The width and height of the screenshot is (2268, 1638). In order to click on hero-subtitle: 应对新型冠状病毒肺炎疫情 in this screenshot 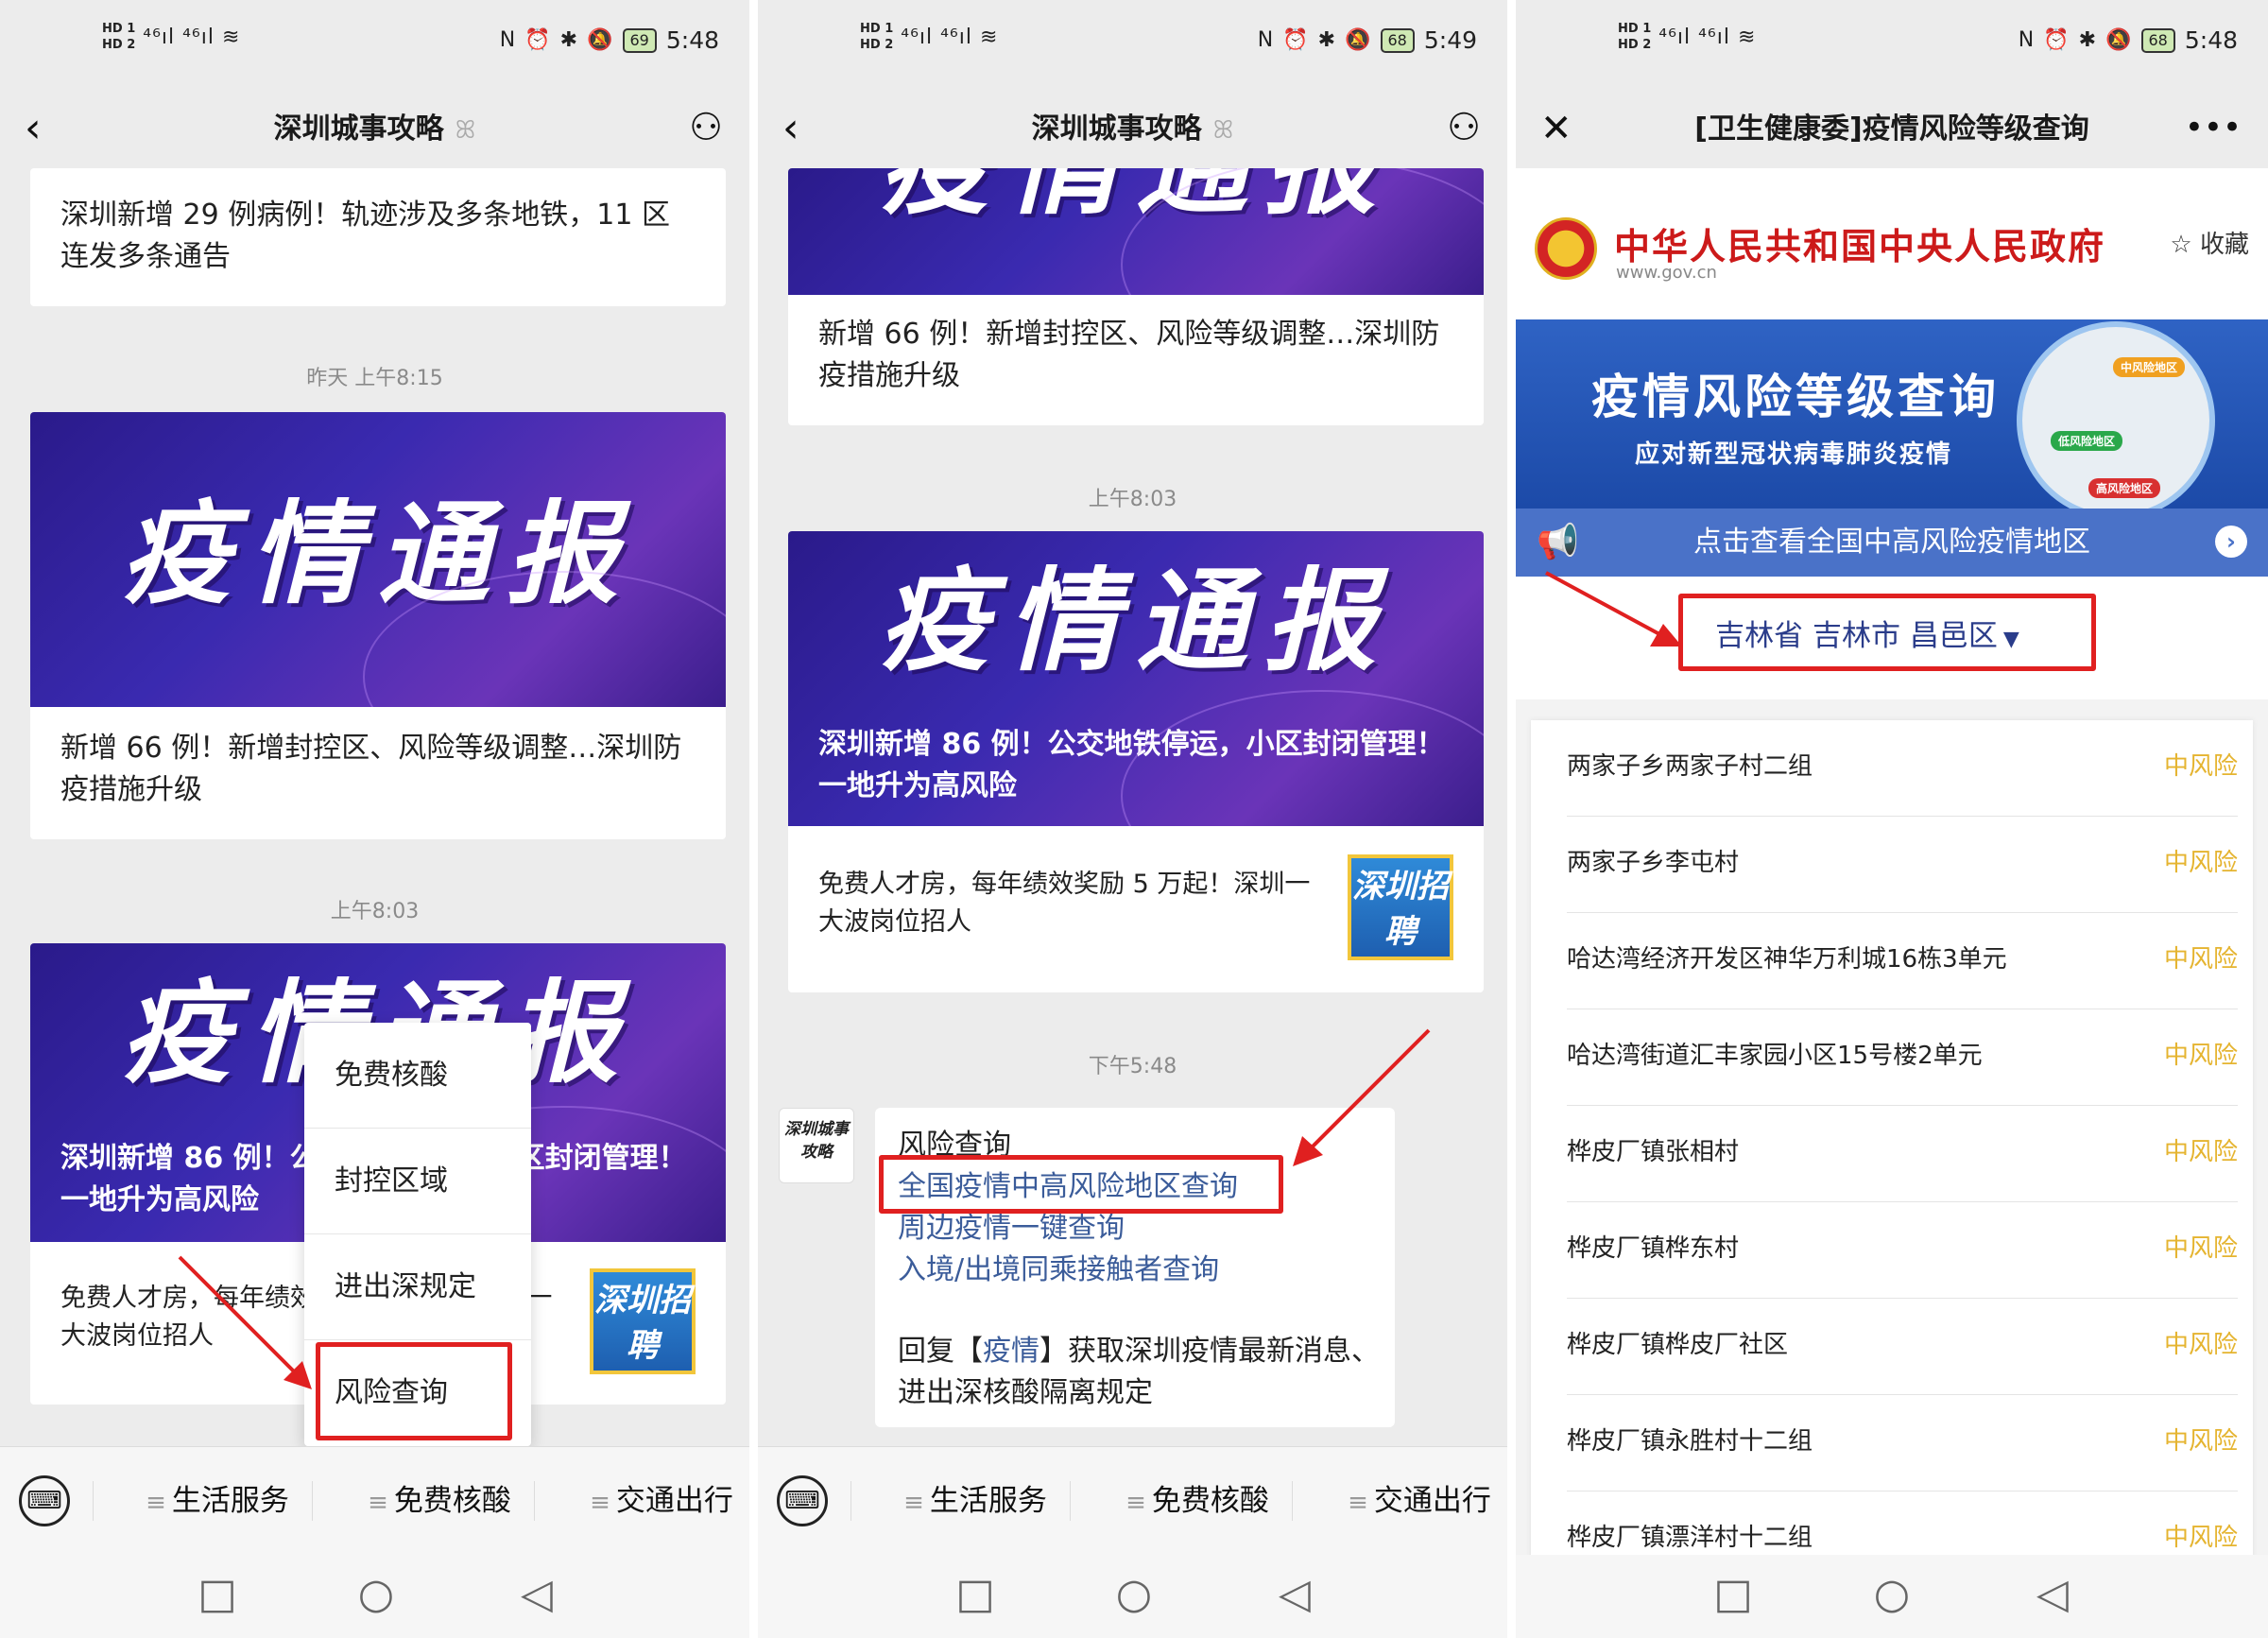, I will do `click(1794, 454)`.